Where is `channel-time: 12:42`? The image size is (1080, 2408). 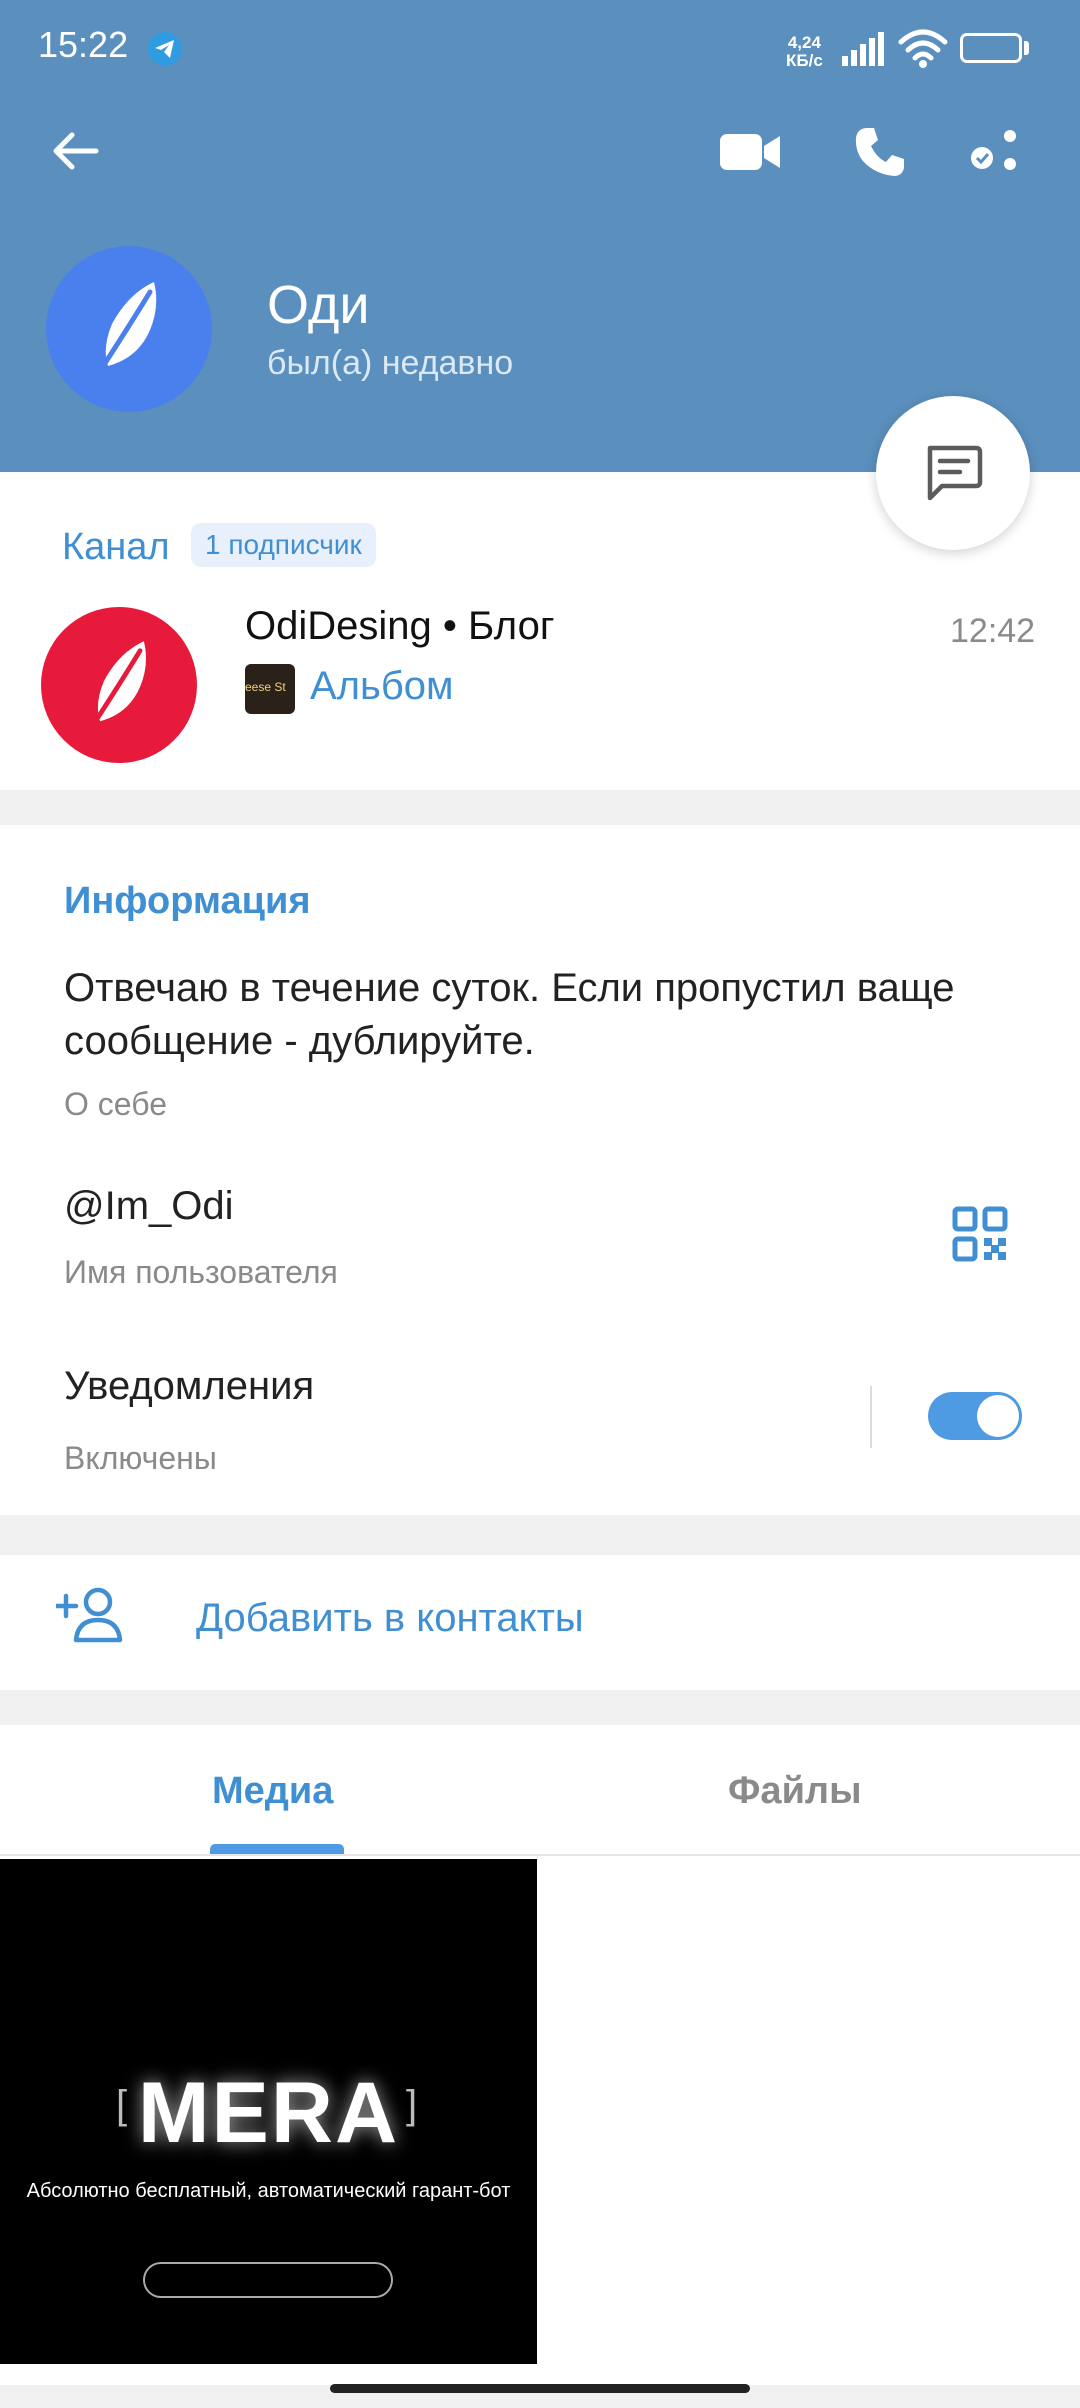 channel-time: 12:42 is located at coordinates (993, 631).